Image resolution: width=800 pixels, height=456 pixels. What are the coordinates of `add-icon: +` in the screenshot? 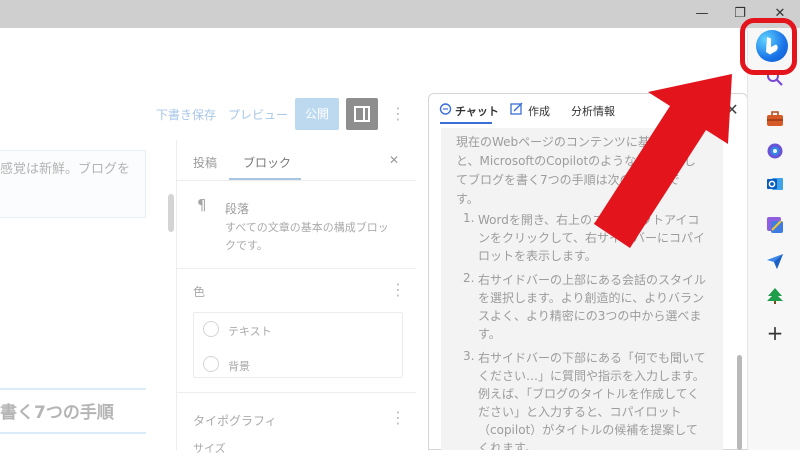 It's located at (775, 333).